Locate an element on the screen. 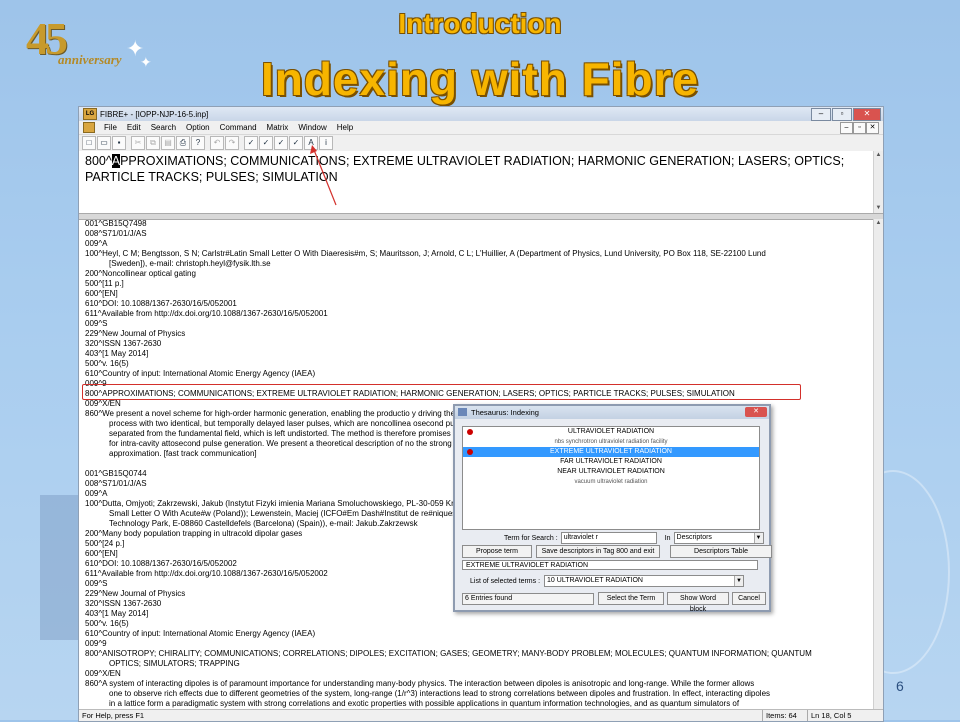  thesaurus-term: NEAR ULTRAVIOLET RADIATION is located at coordinates (611, 472).